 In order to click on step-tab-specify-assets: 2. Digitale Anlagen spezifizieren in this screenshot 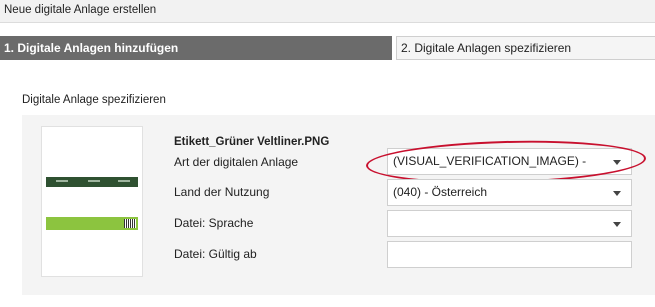, I will do `click(525, 48)`.